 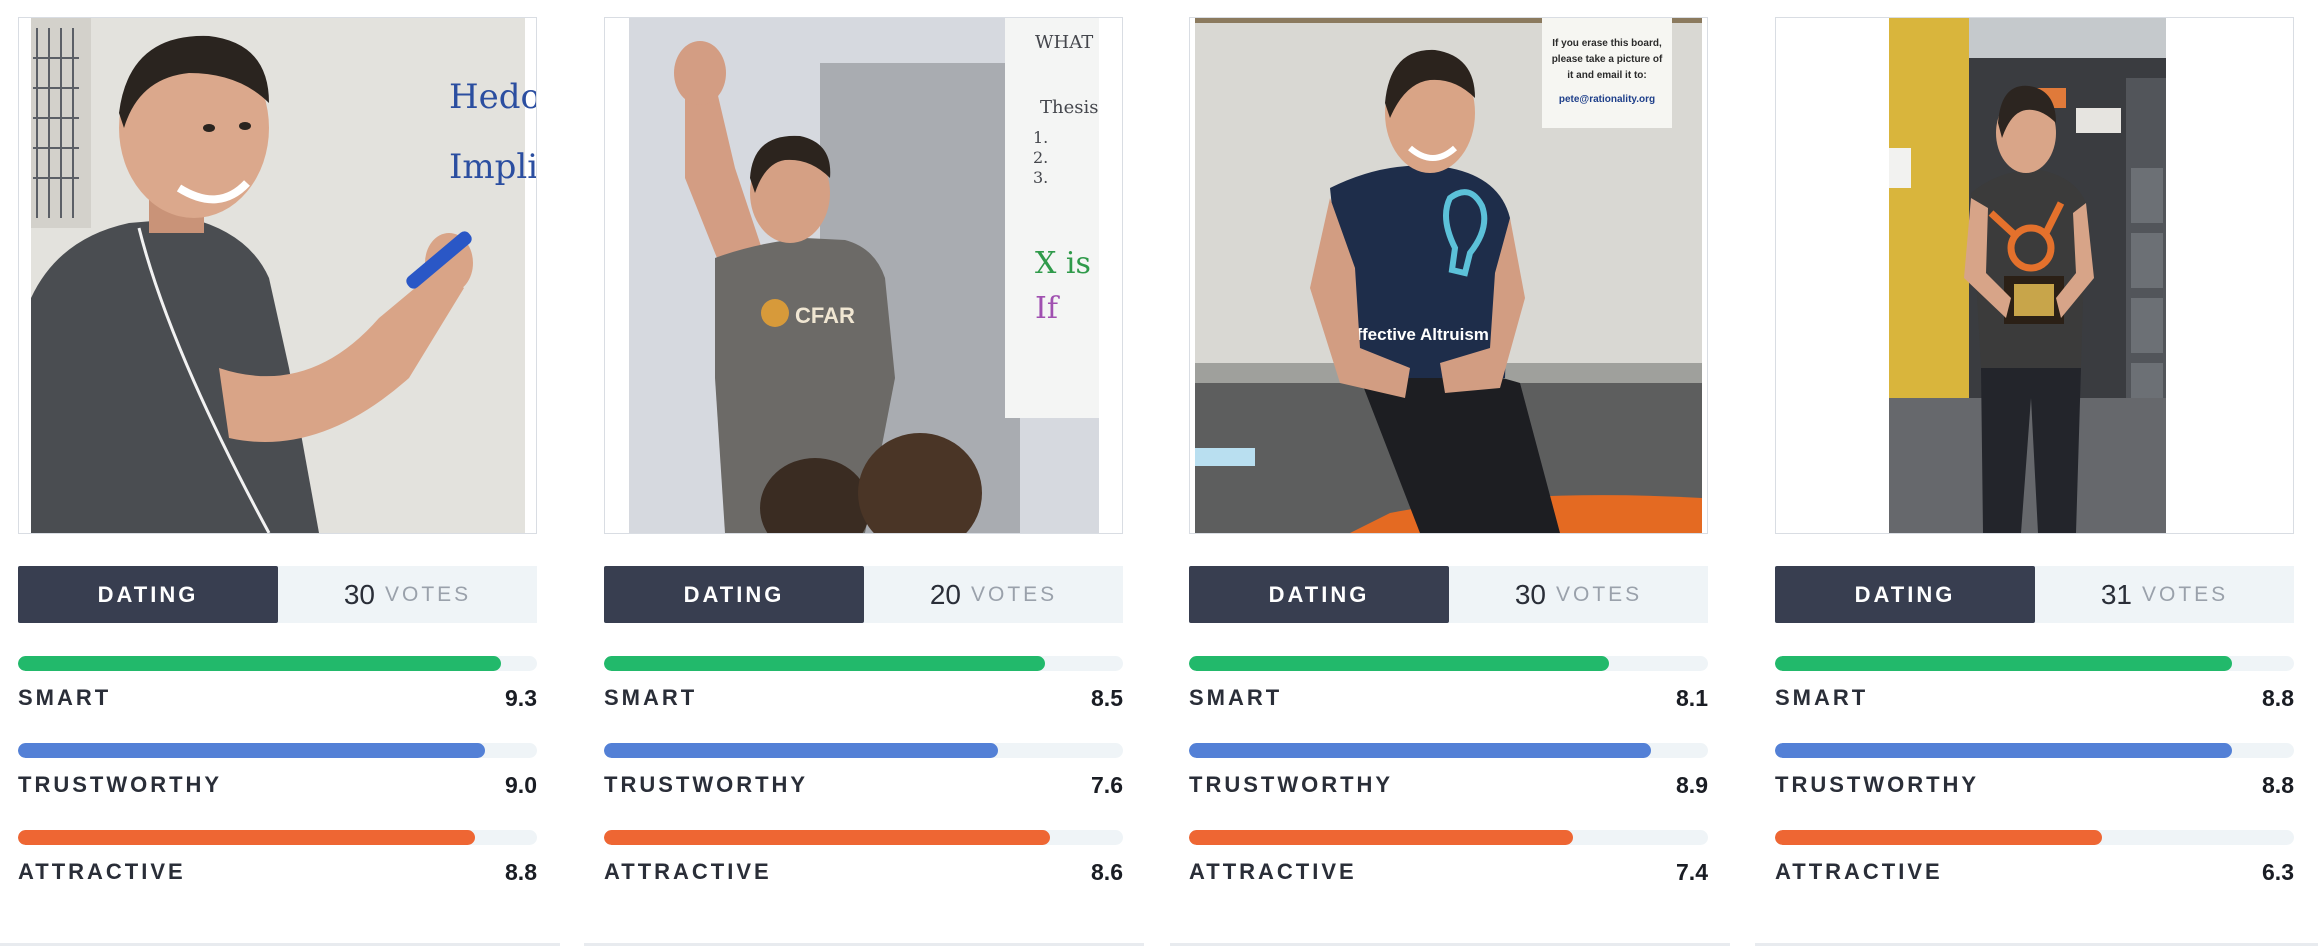 What do you see at coordinates (1448, 686) in the screenshot?
I see `metric-smart: SMART 8.1` at bounding box center [1448, 686].